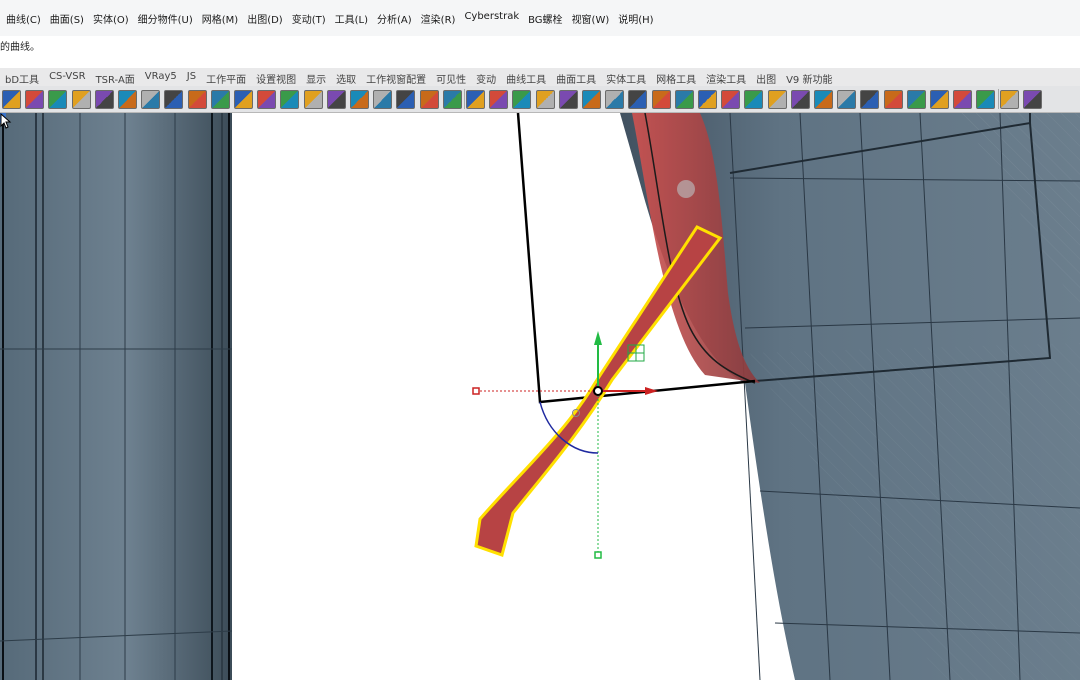  What do you see at coordinates (452, 99) in the screenshot?
I see `frame-icon` at bounding box center [452, 99].